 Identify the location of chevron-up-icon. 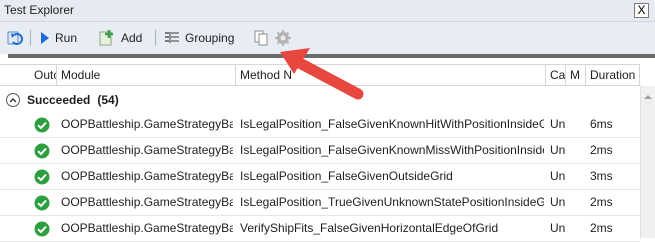
(13, 100).